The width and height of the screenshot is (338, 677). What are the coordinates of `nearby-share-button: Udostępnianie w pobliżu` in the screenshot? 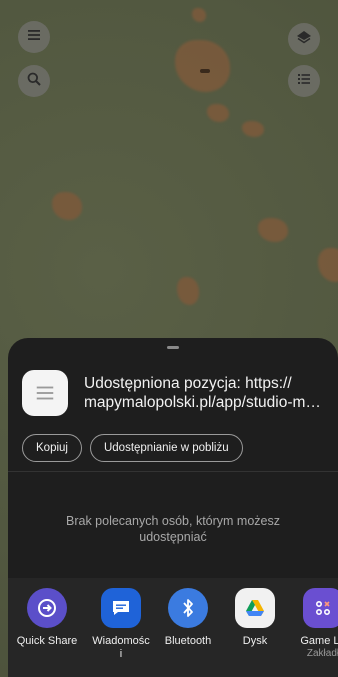 It's located at (166, 448).